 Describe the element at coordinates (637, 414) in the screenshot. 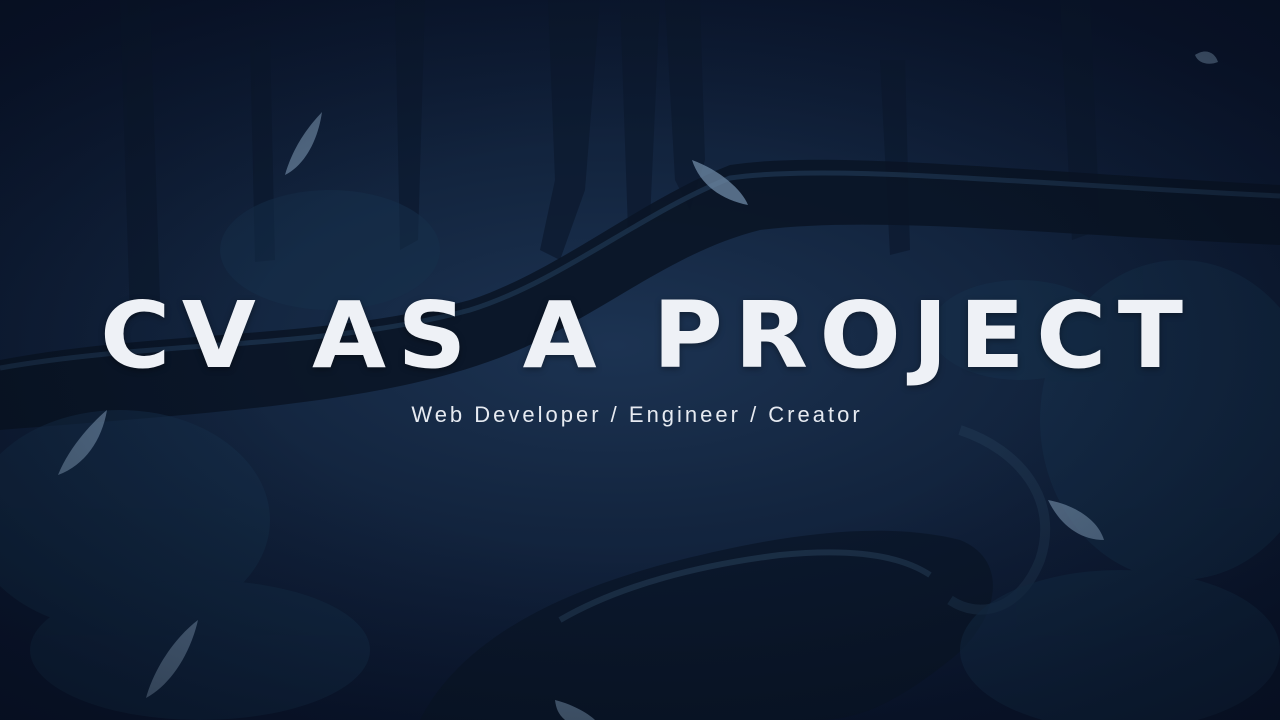

I see `hero-subtitle: Web Developer / Engineer / Creator` at that location.